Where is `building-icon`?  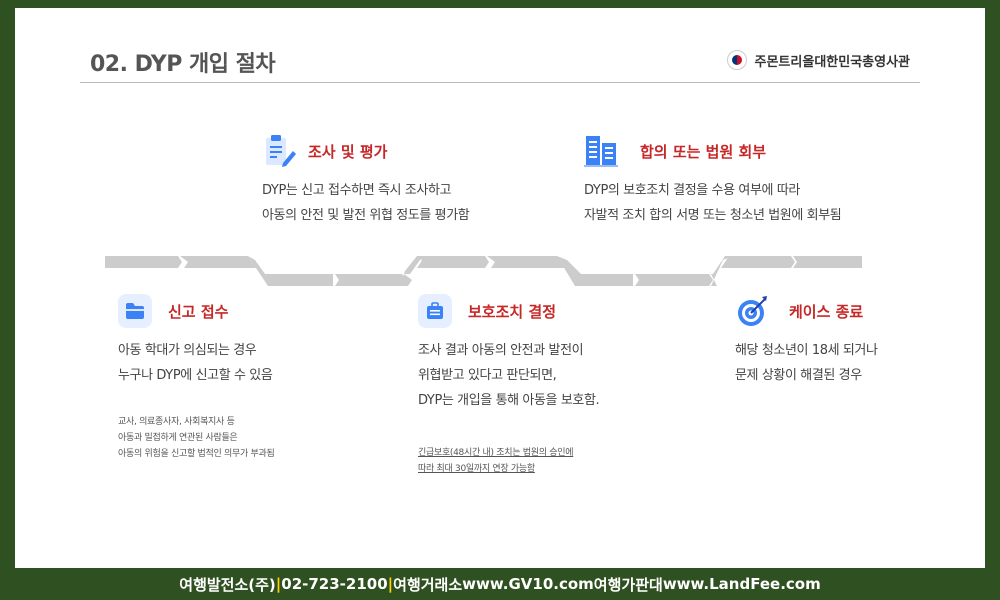
building-icon is located at coordinates (602, 151).